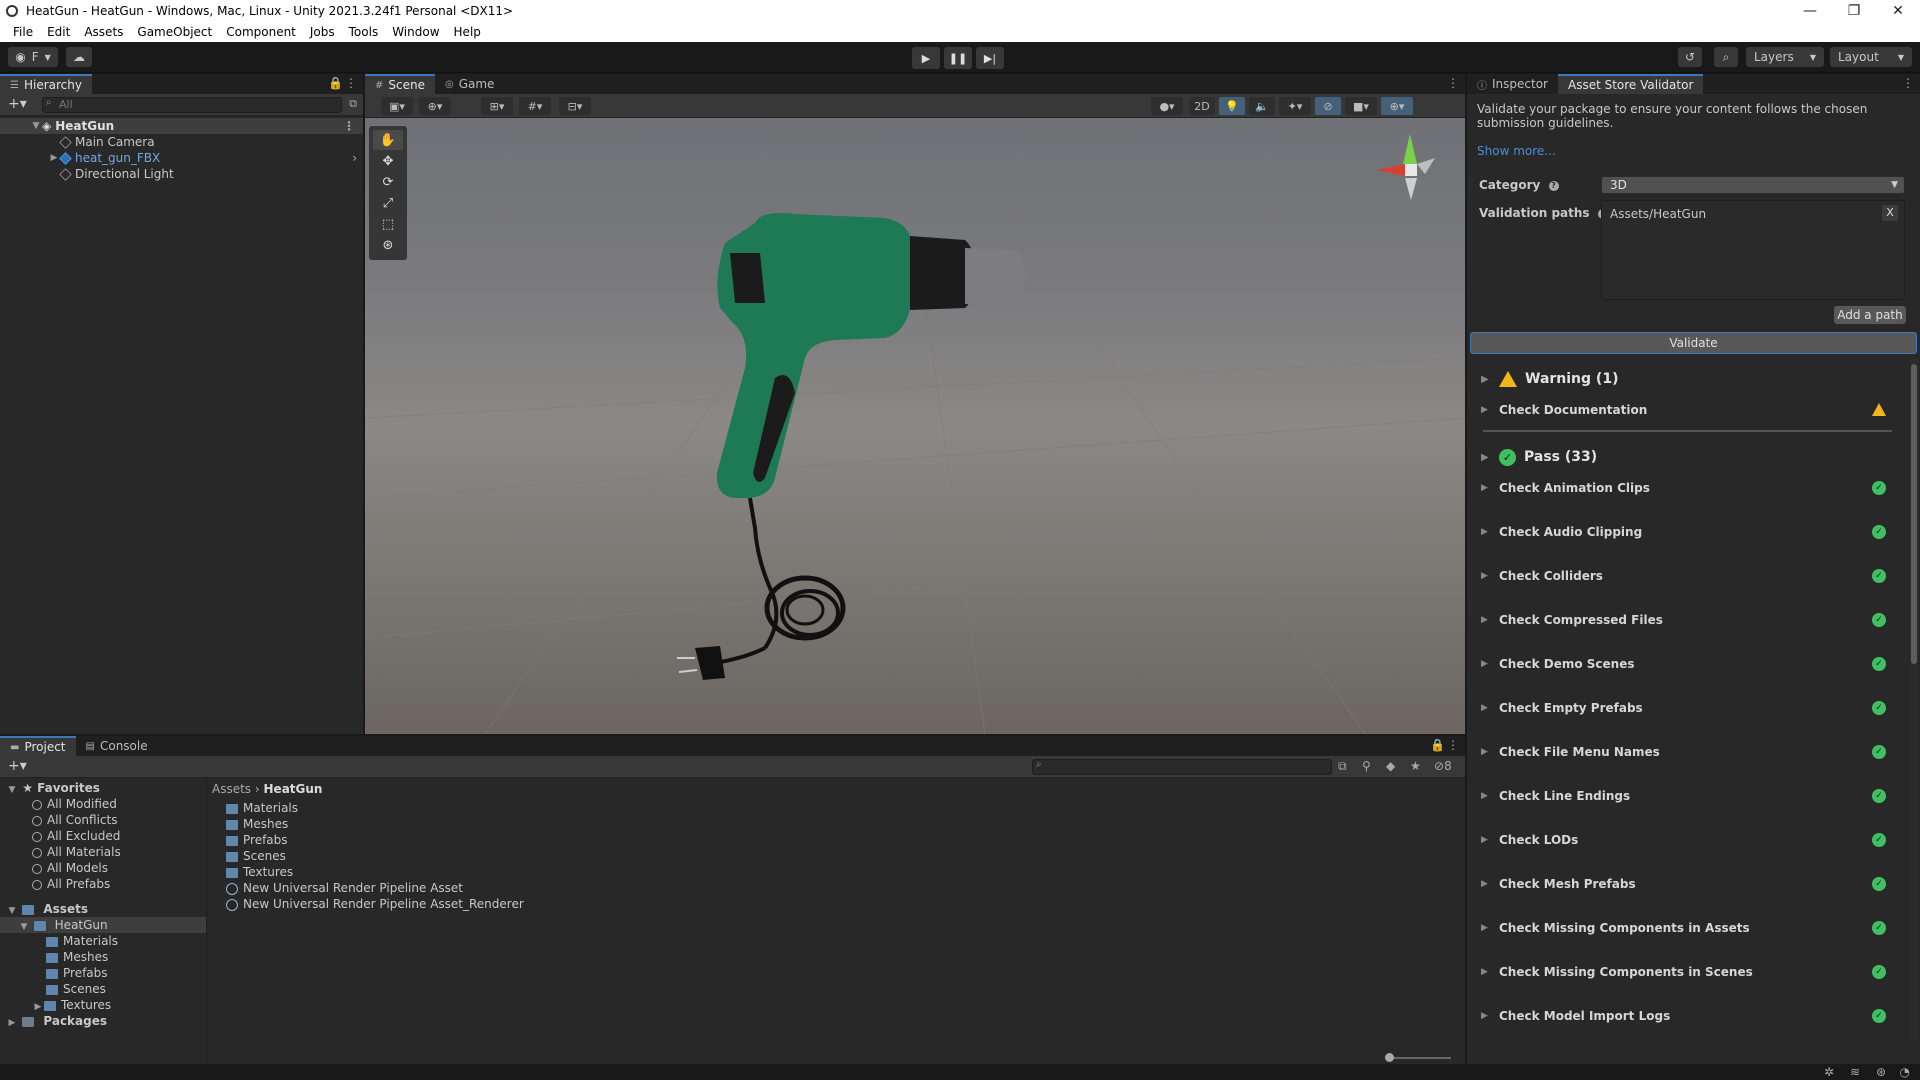  I want to click on step-button: ▶|, so click(990, 58).